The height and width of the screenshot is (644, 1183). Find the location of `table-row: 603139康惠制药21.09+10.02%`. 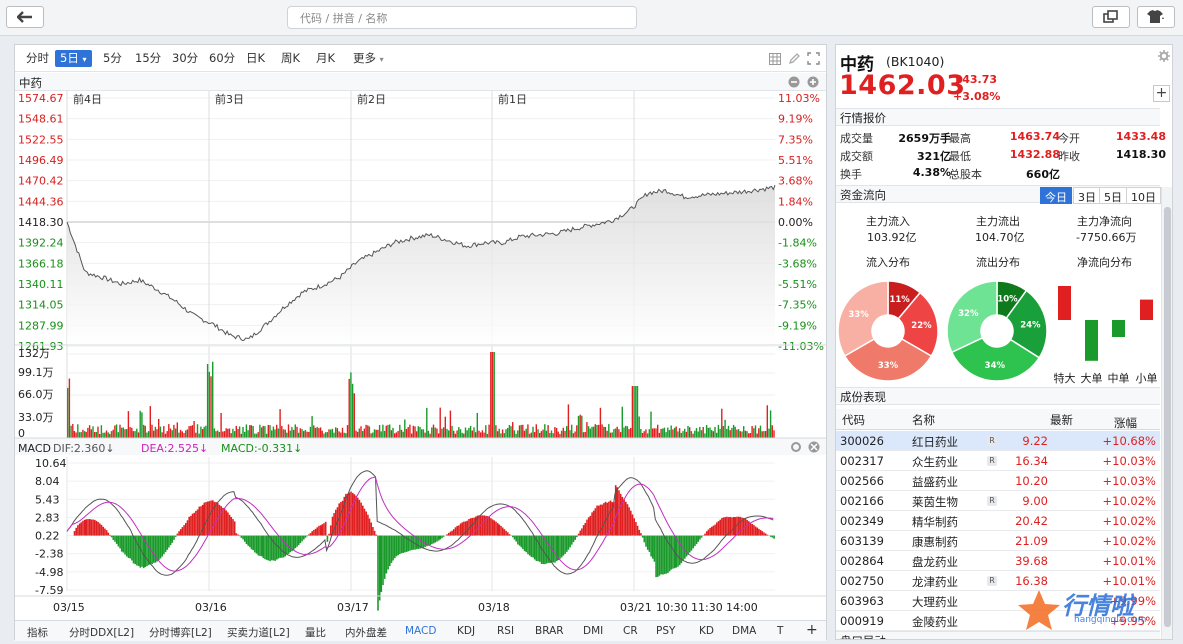

table-row: 603139康惠制药21.09+10.02% is located at coordinates (998, 541).